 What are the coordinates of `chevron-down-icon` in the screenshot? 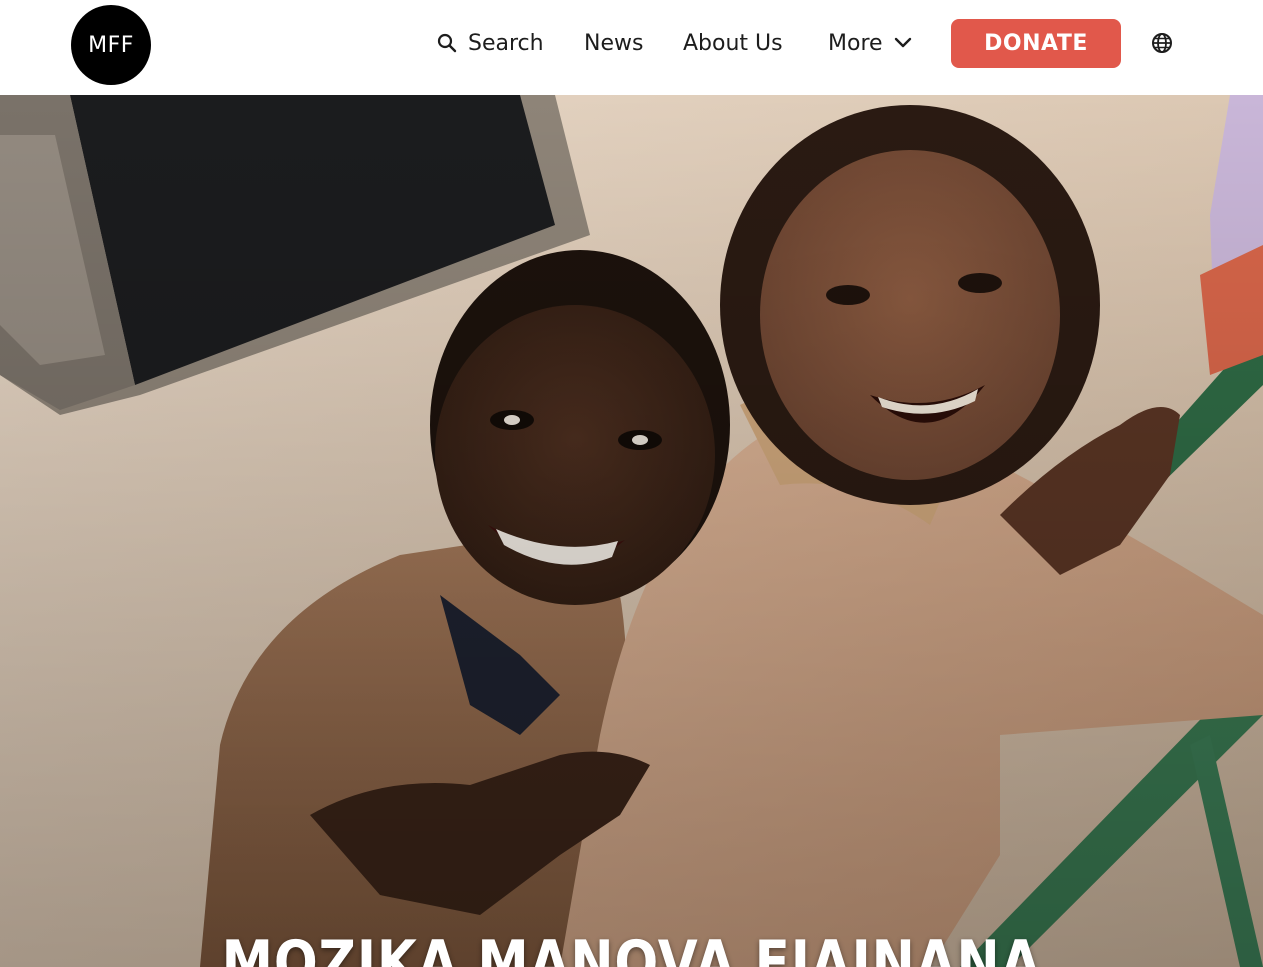 It's located at (903, 43).